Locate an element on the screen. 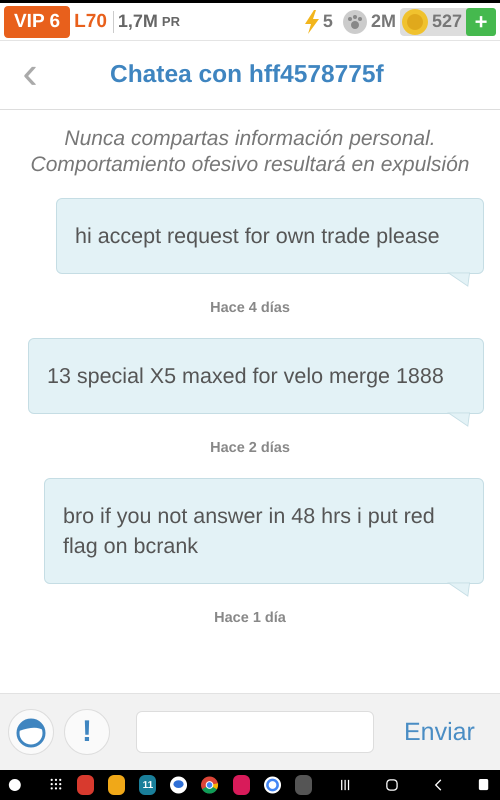  chat-app-icon is located at coordinates (179, 785).